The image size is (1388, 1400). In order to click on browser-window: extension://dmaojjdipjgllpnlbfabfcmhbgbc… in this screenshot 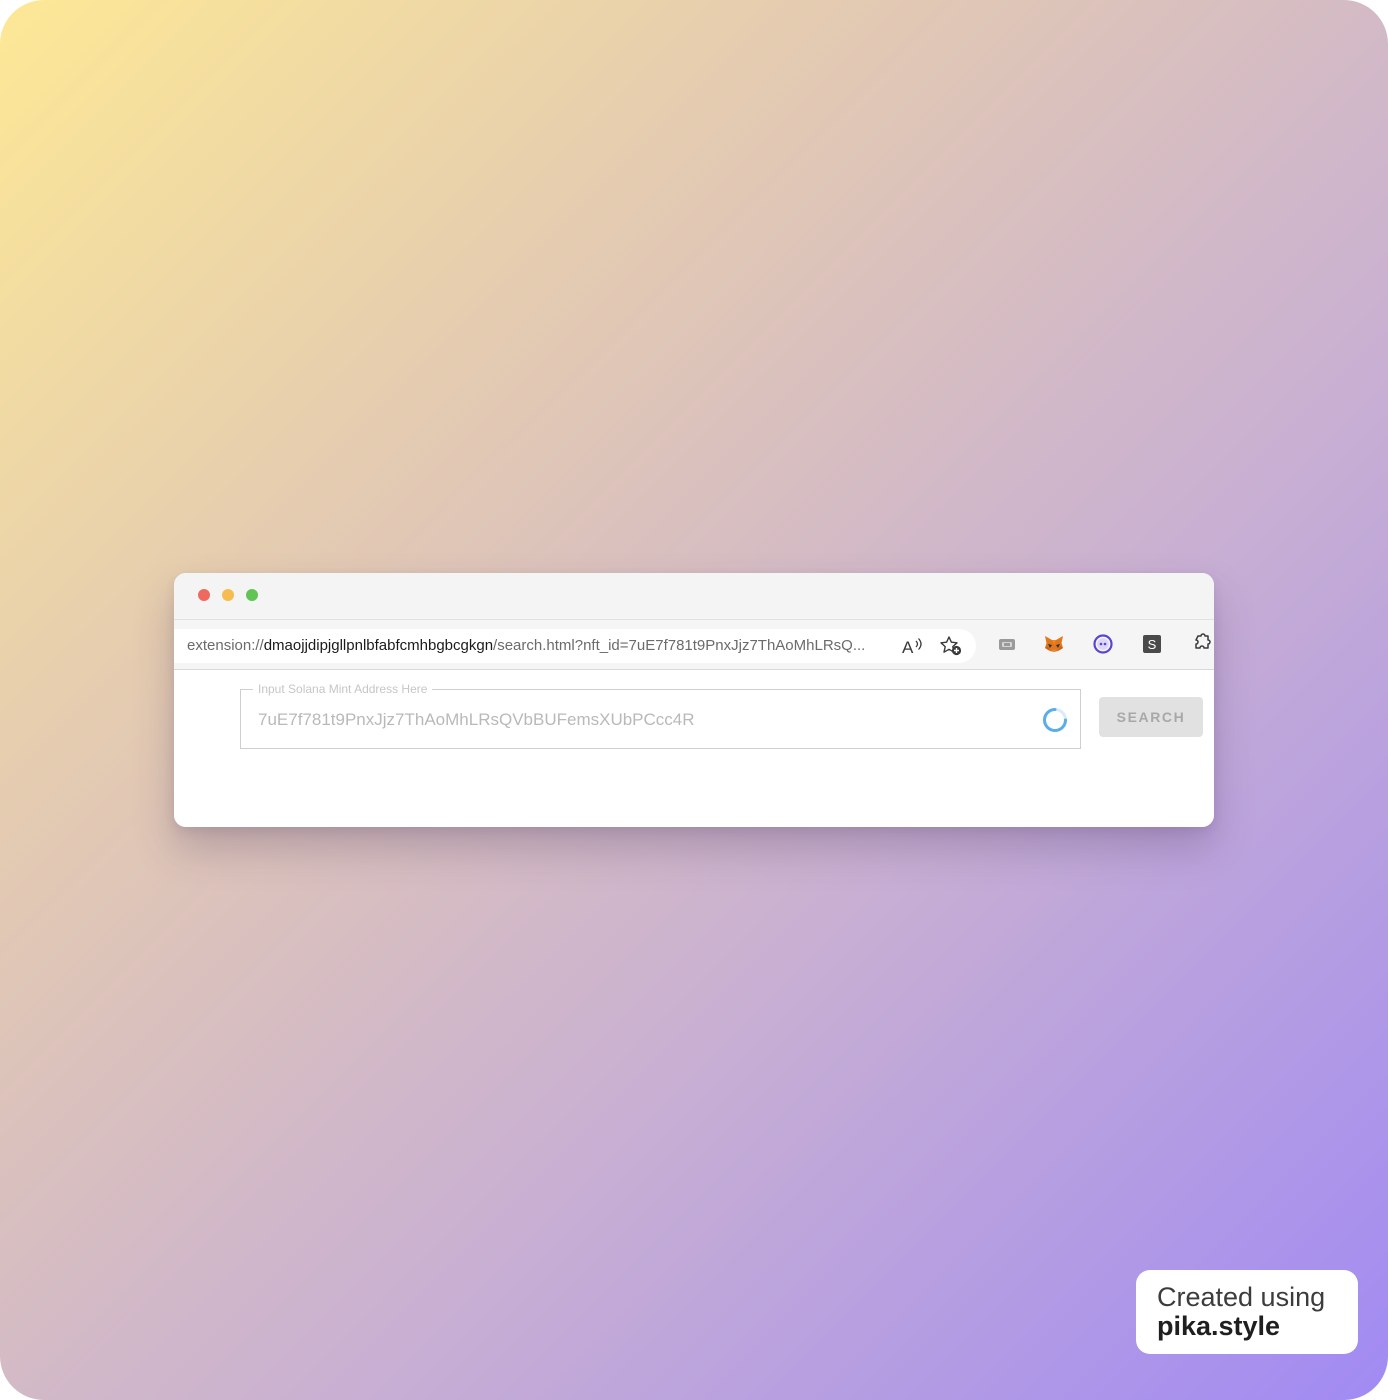, I will do `click(694, 700)`.